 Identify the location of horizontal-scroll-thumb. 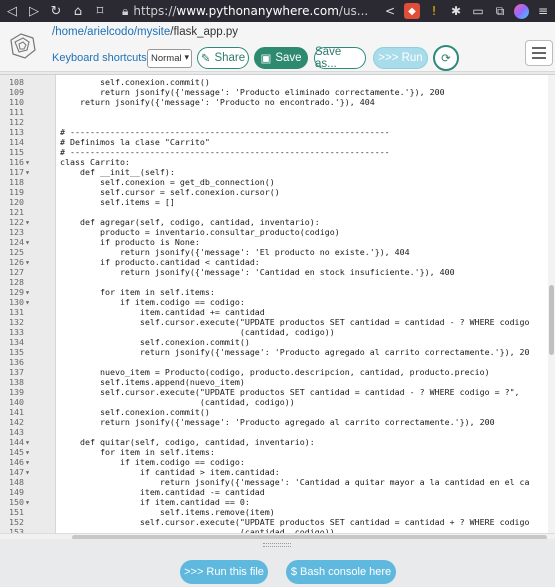
(309, 537).